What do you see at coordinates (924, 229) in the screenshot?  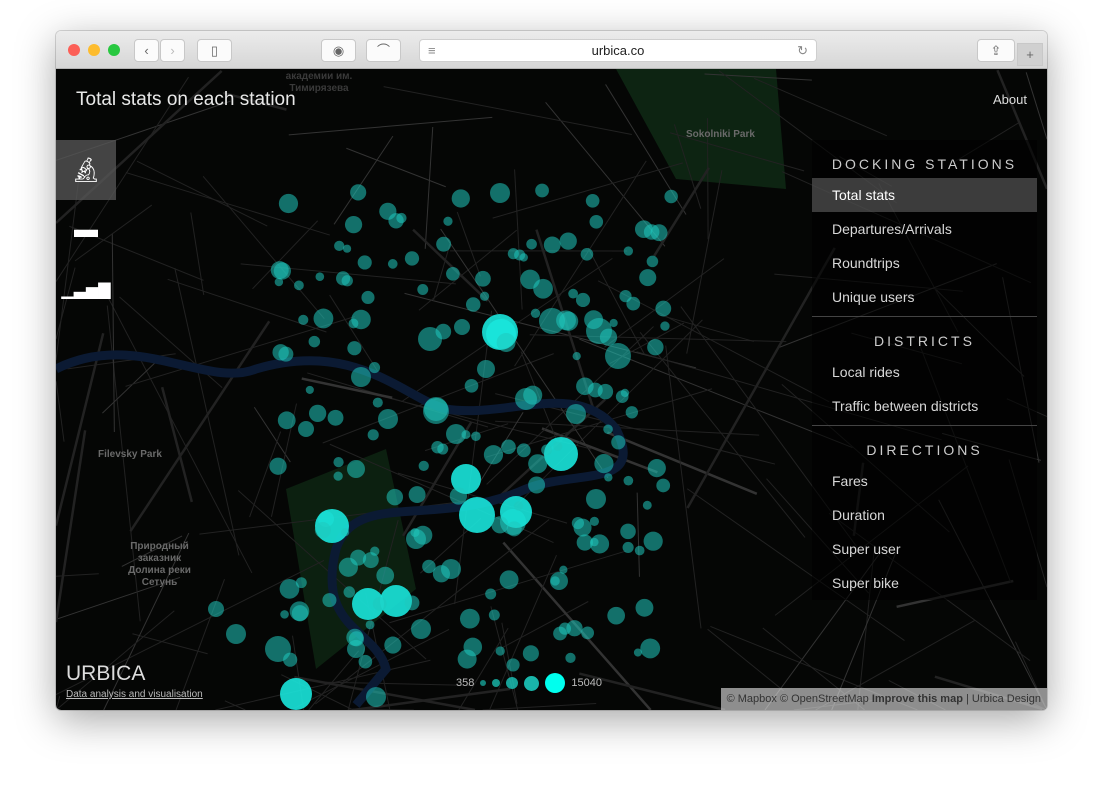 I see `menu-item-departures-arrivals: Departures/Arrivals` at bounding box center [924, 229].